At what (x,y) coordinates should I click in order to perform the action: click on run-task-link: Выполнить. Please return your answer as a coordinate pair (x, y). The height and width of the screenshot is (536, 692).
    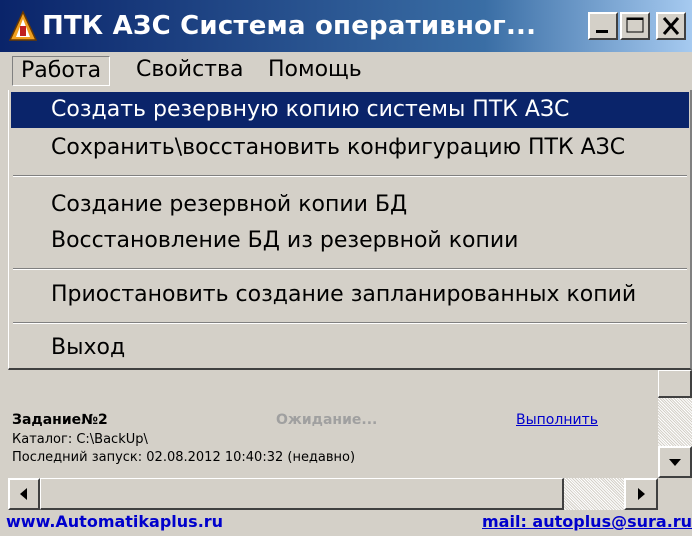
    Looking at the image, I should click on (557, 420).